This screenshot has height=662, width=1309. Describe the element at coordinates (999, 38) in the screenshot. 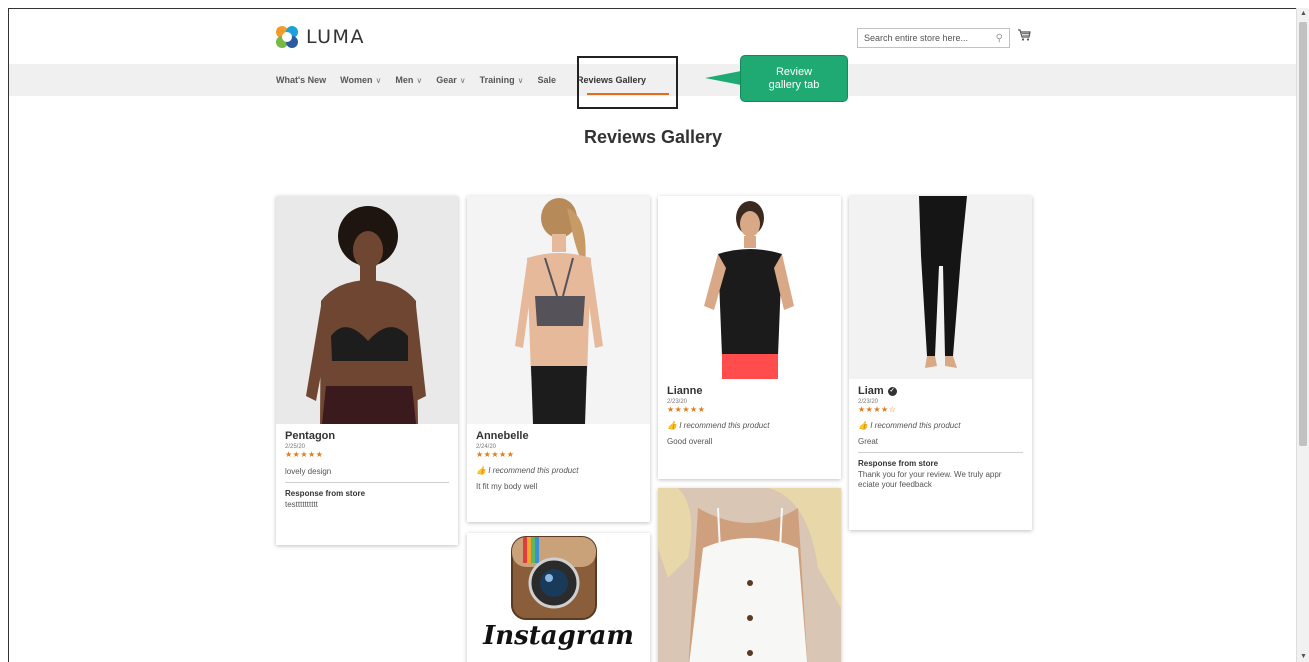

I see `search-icon: ⚲` at that location.